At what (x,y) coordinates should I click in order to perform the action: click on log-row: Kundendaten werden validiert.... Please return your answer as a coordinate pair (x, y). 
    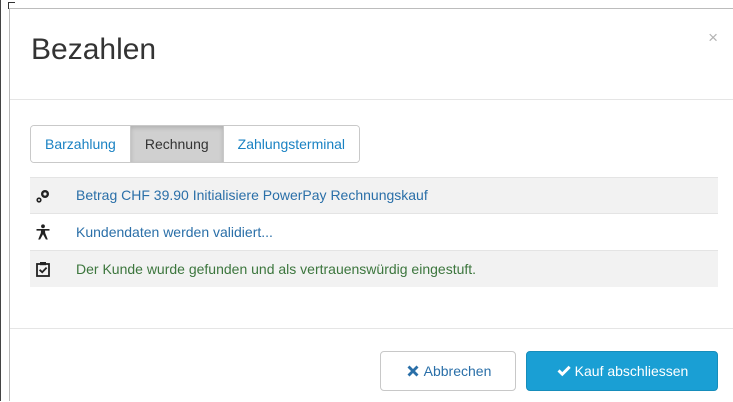
    Looking at the image, I should click on (374, 231).